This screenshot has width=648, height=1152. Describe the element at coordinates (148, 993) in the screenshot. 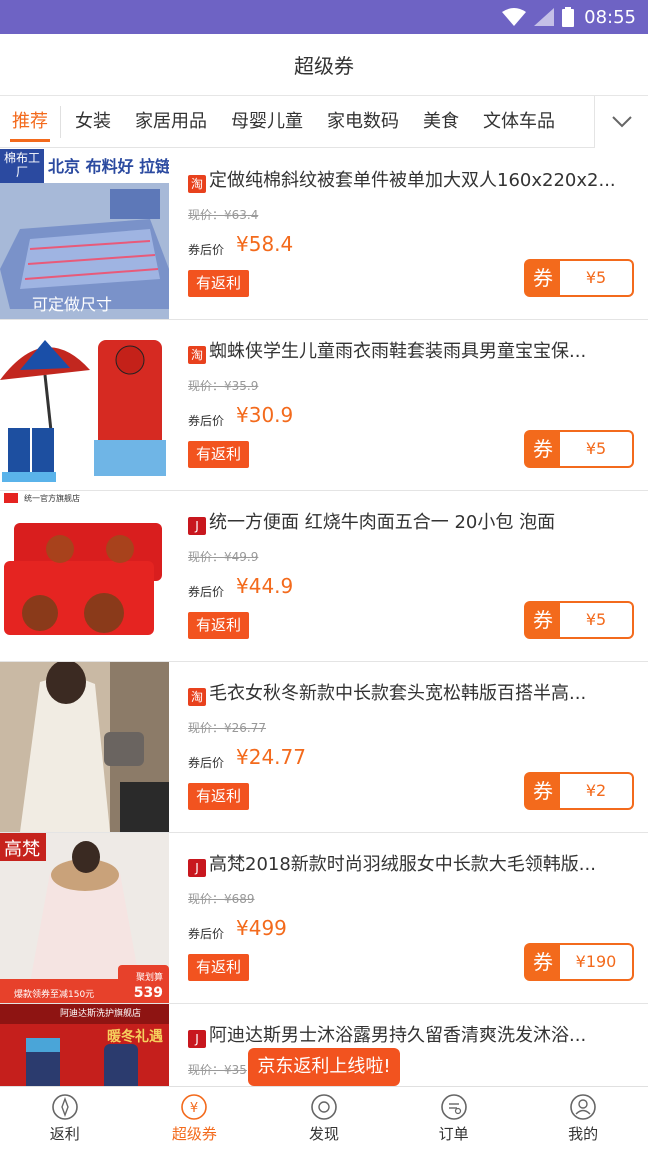

I see `thumb-price: 539` at that location.